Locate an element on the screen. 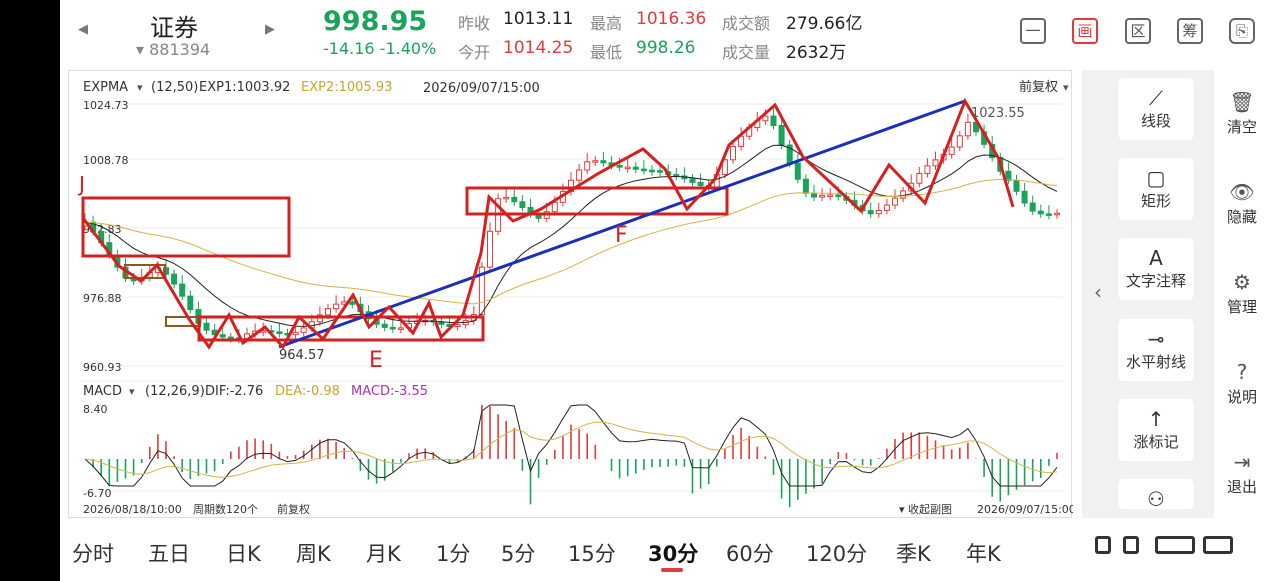  tab-period: 60分 is located at coordinates (750, 553).